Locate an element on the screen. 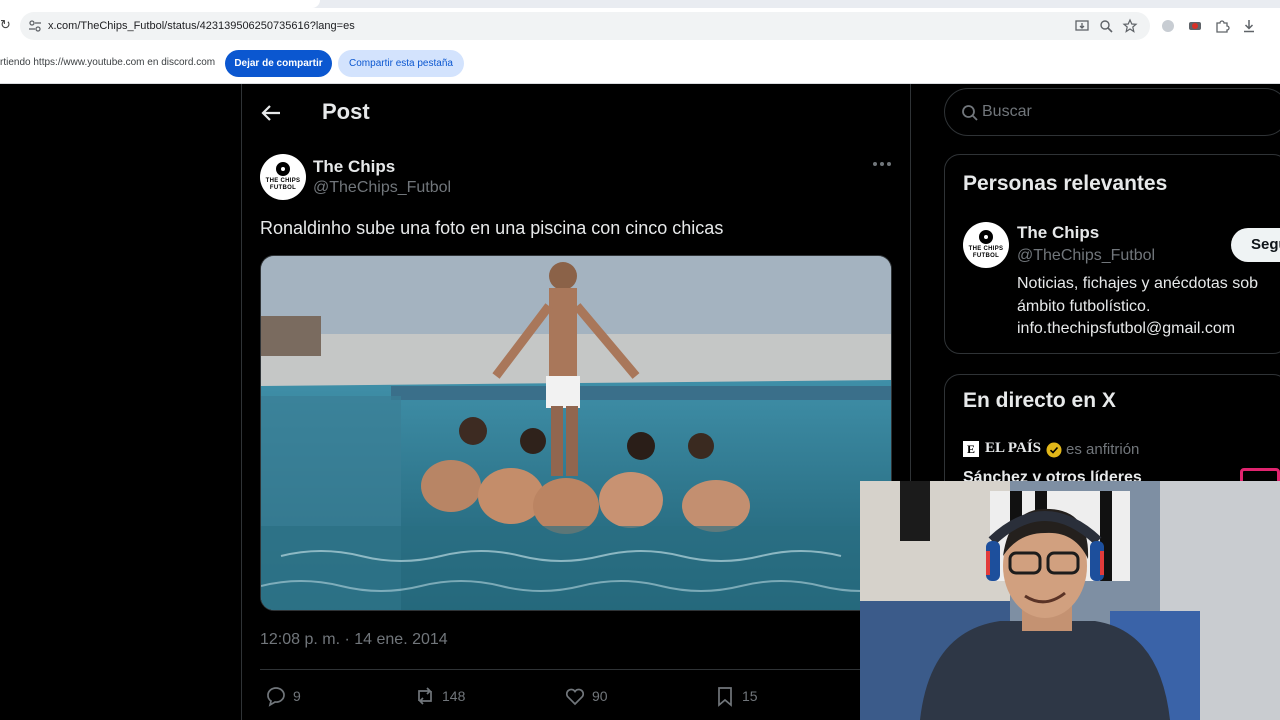 Image resolution: width=1280 pixels, height=720 pixels. record-icon is located at coordinates (1195, 26).